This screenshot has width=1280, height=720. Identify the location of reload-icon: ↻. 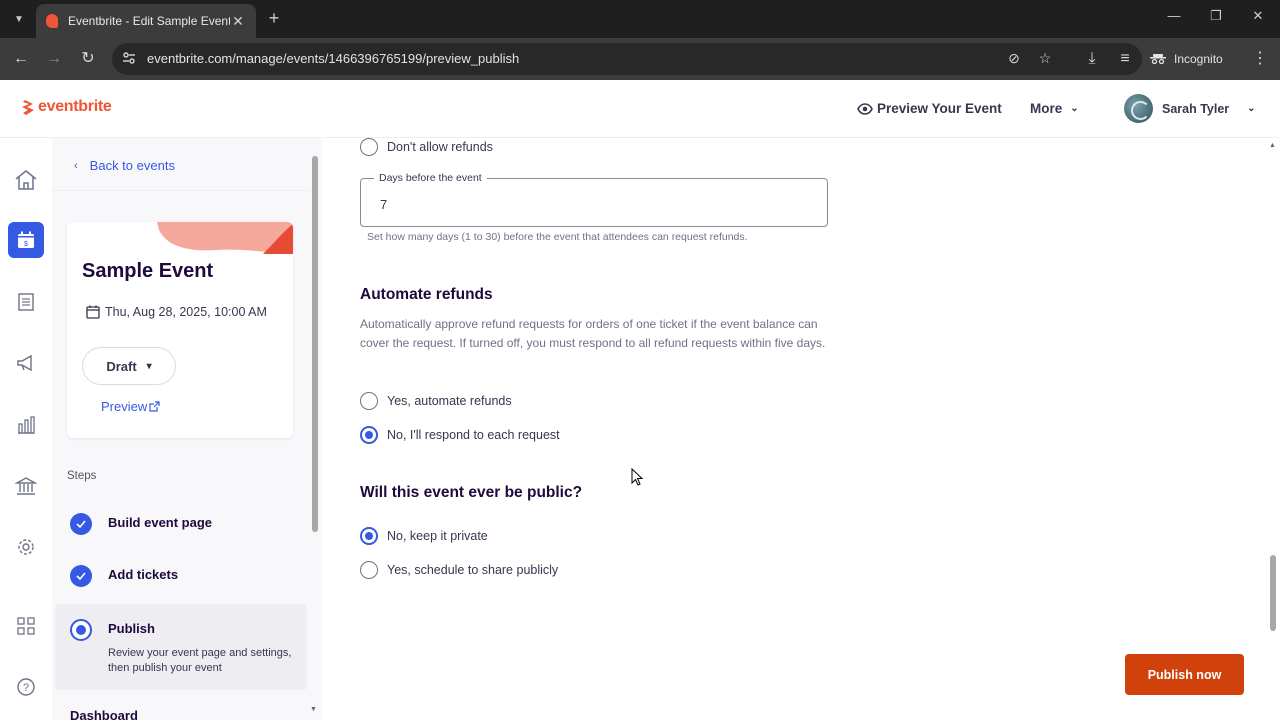
(88, 59).